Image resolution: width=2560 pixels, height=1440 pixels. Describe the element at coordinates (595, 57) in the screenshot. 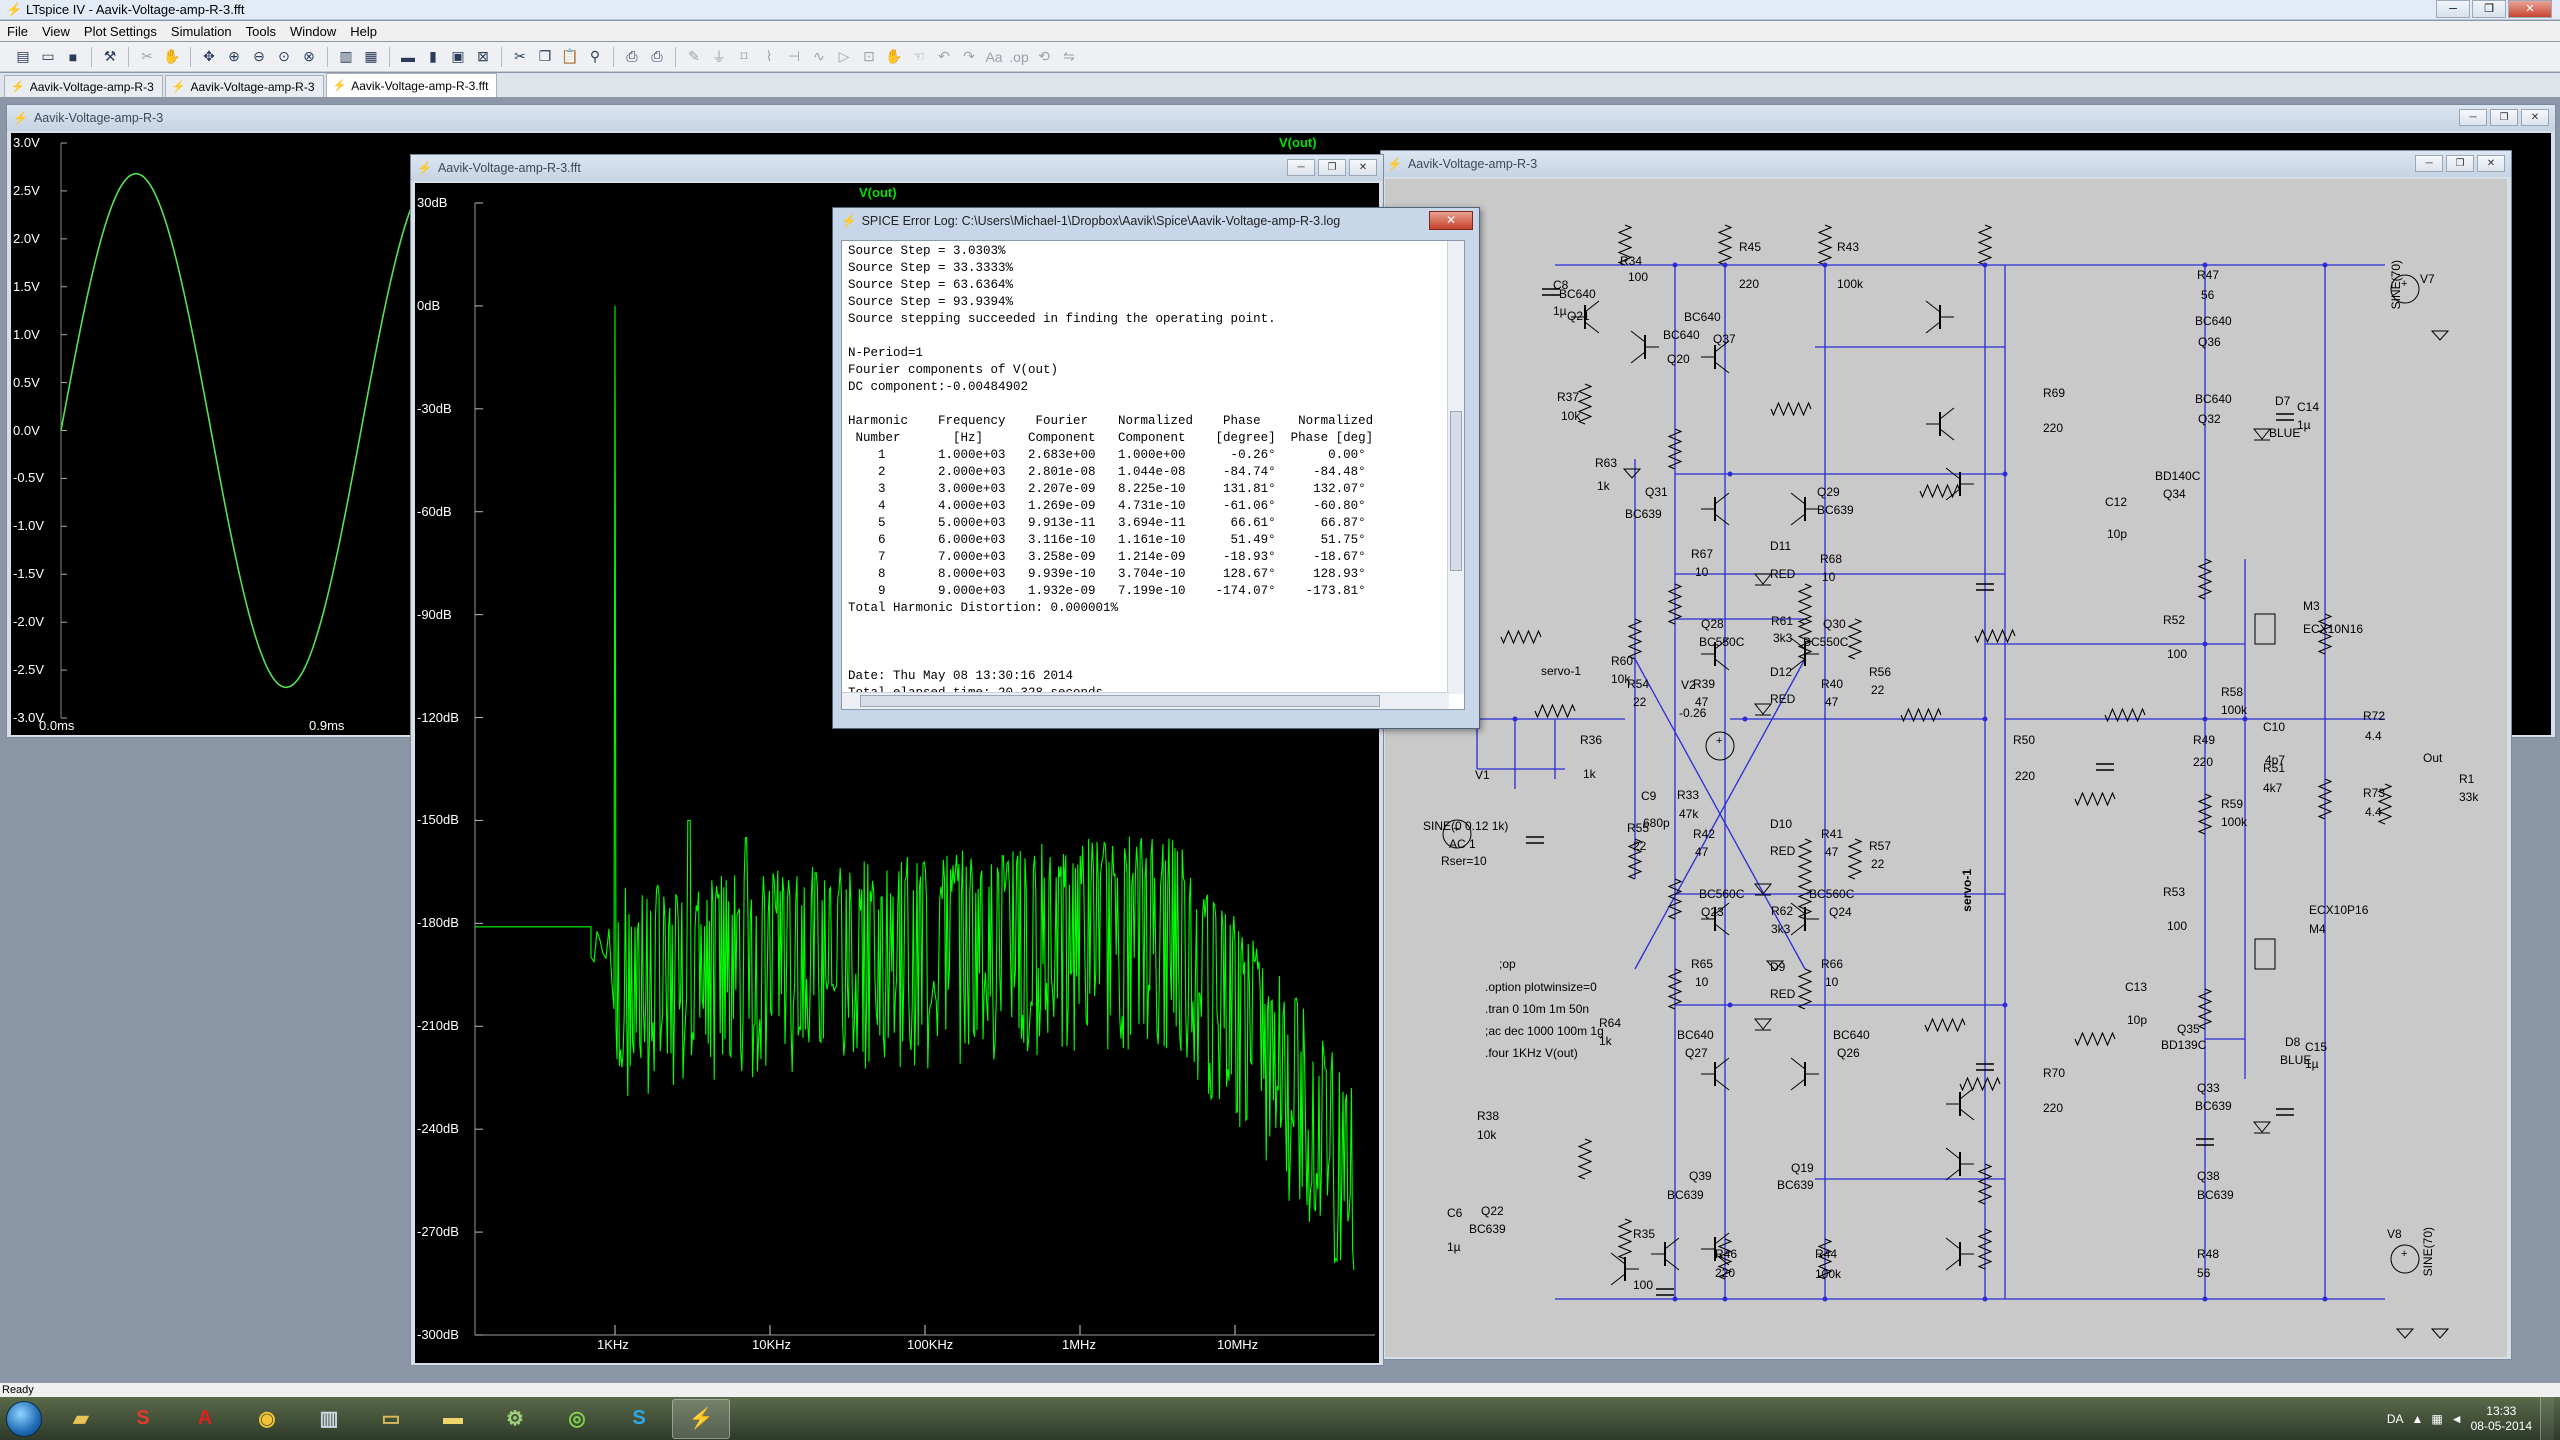

I see `find-icon: ⚲` at that location.